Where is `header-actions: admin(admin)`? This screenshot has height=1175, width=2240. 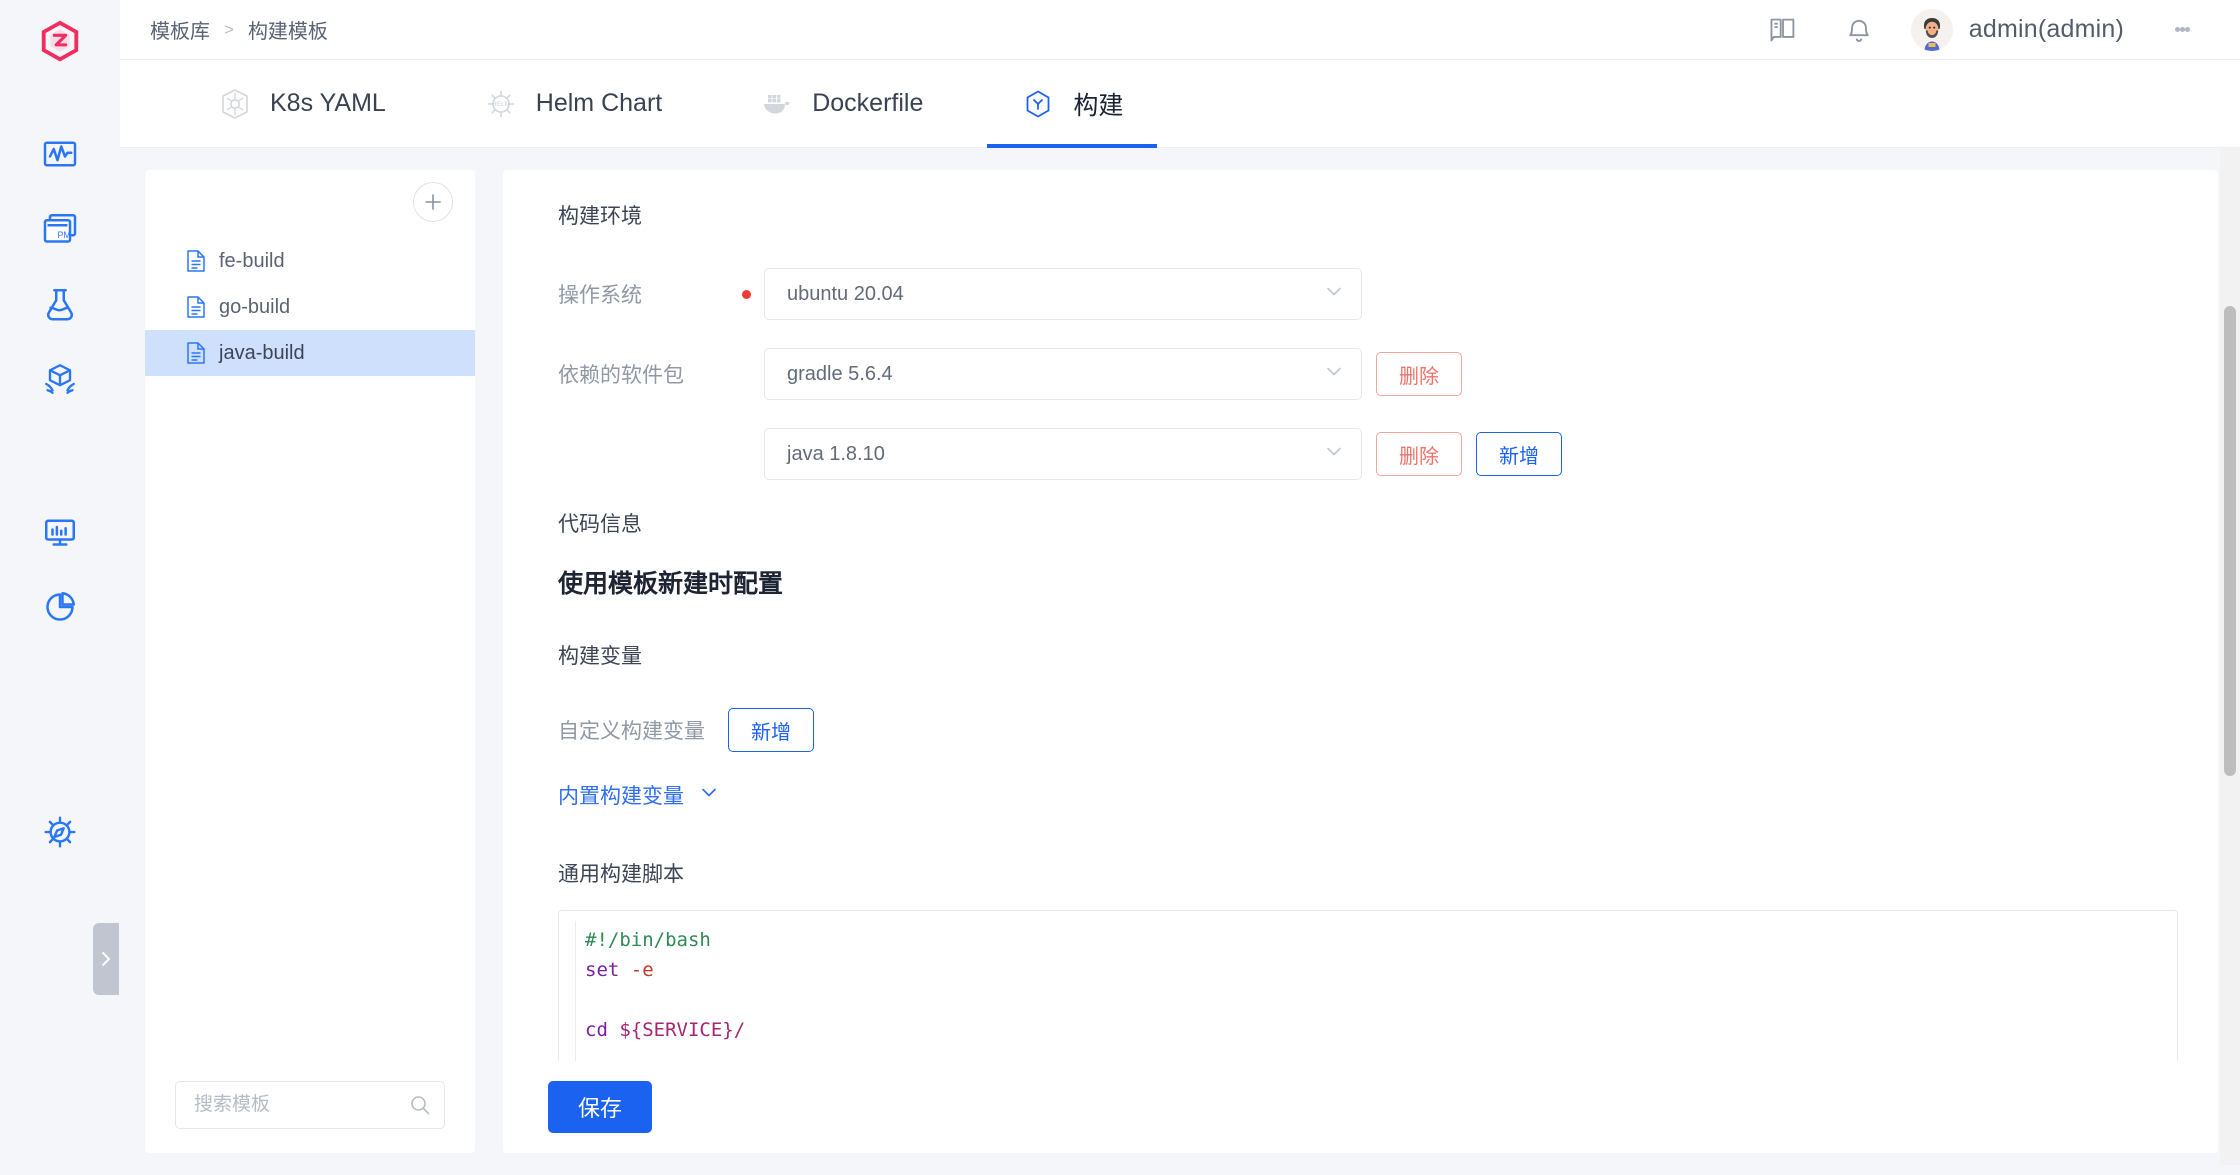
header-actions: admin(admin) is located at coordinates (1979, 30).